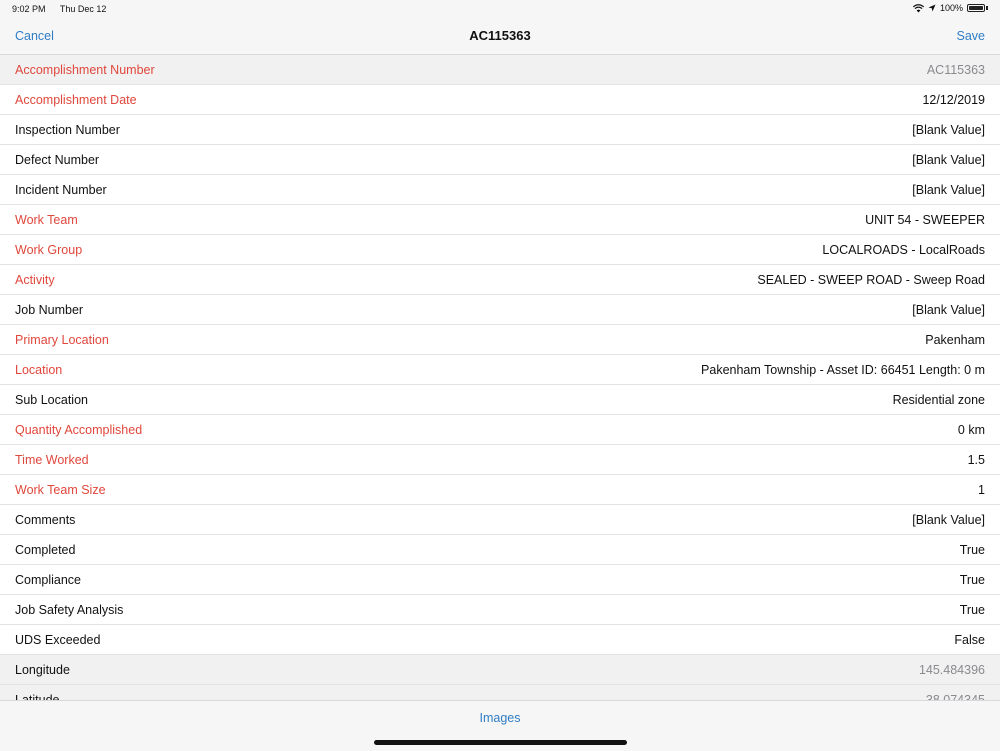 The width and height of the screenshot is (1000, 751). I want to click on field-row: Defect Number [Blank Value], so click(500, 160).